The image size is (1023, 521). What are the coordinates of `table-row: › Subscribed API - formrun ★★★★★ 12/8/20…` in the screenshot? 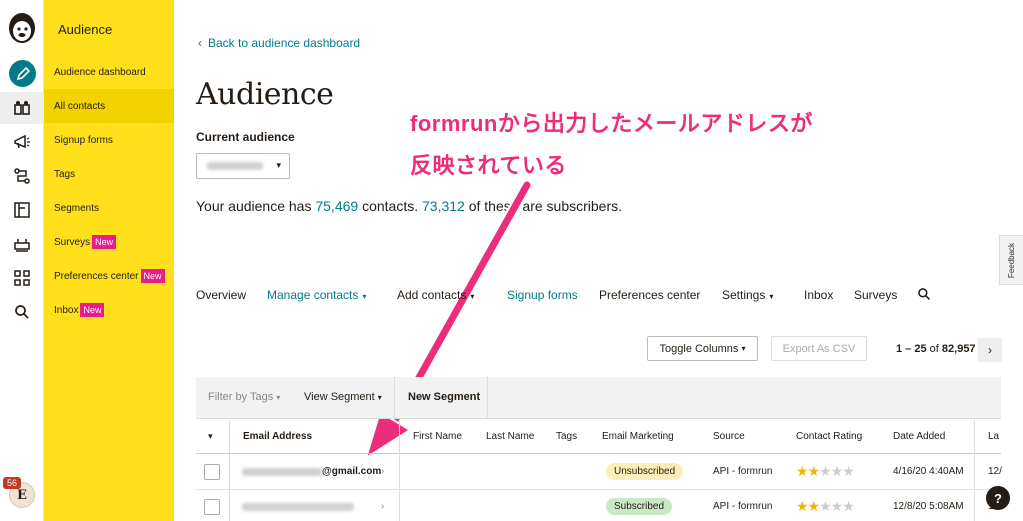 It's located at (599, 505).